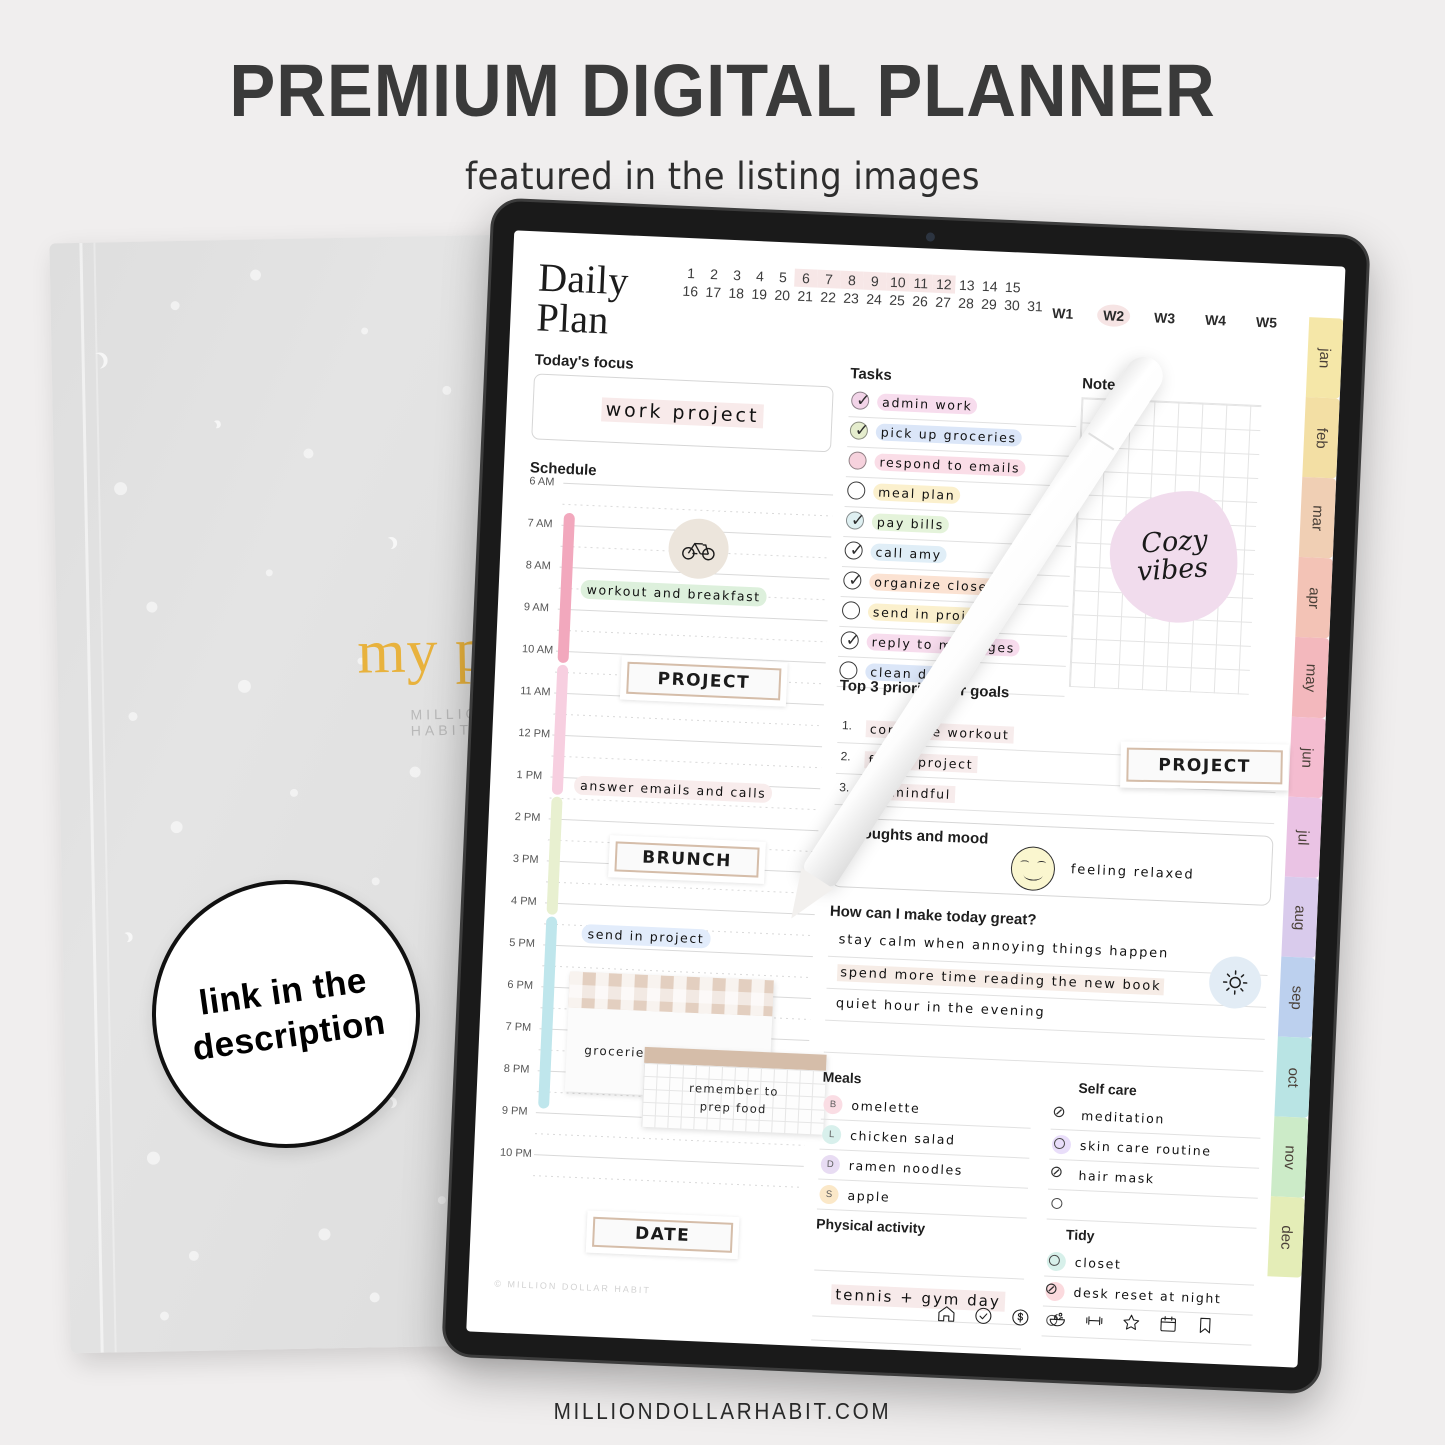  I want to click on bookmark-icon, so click(1205, 1327).